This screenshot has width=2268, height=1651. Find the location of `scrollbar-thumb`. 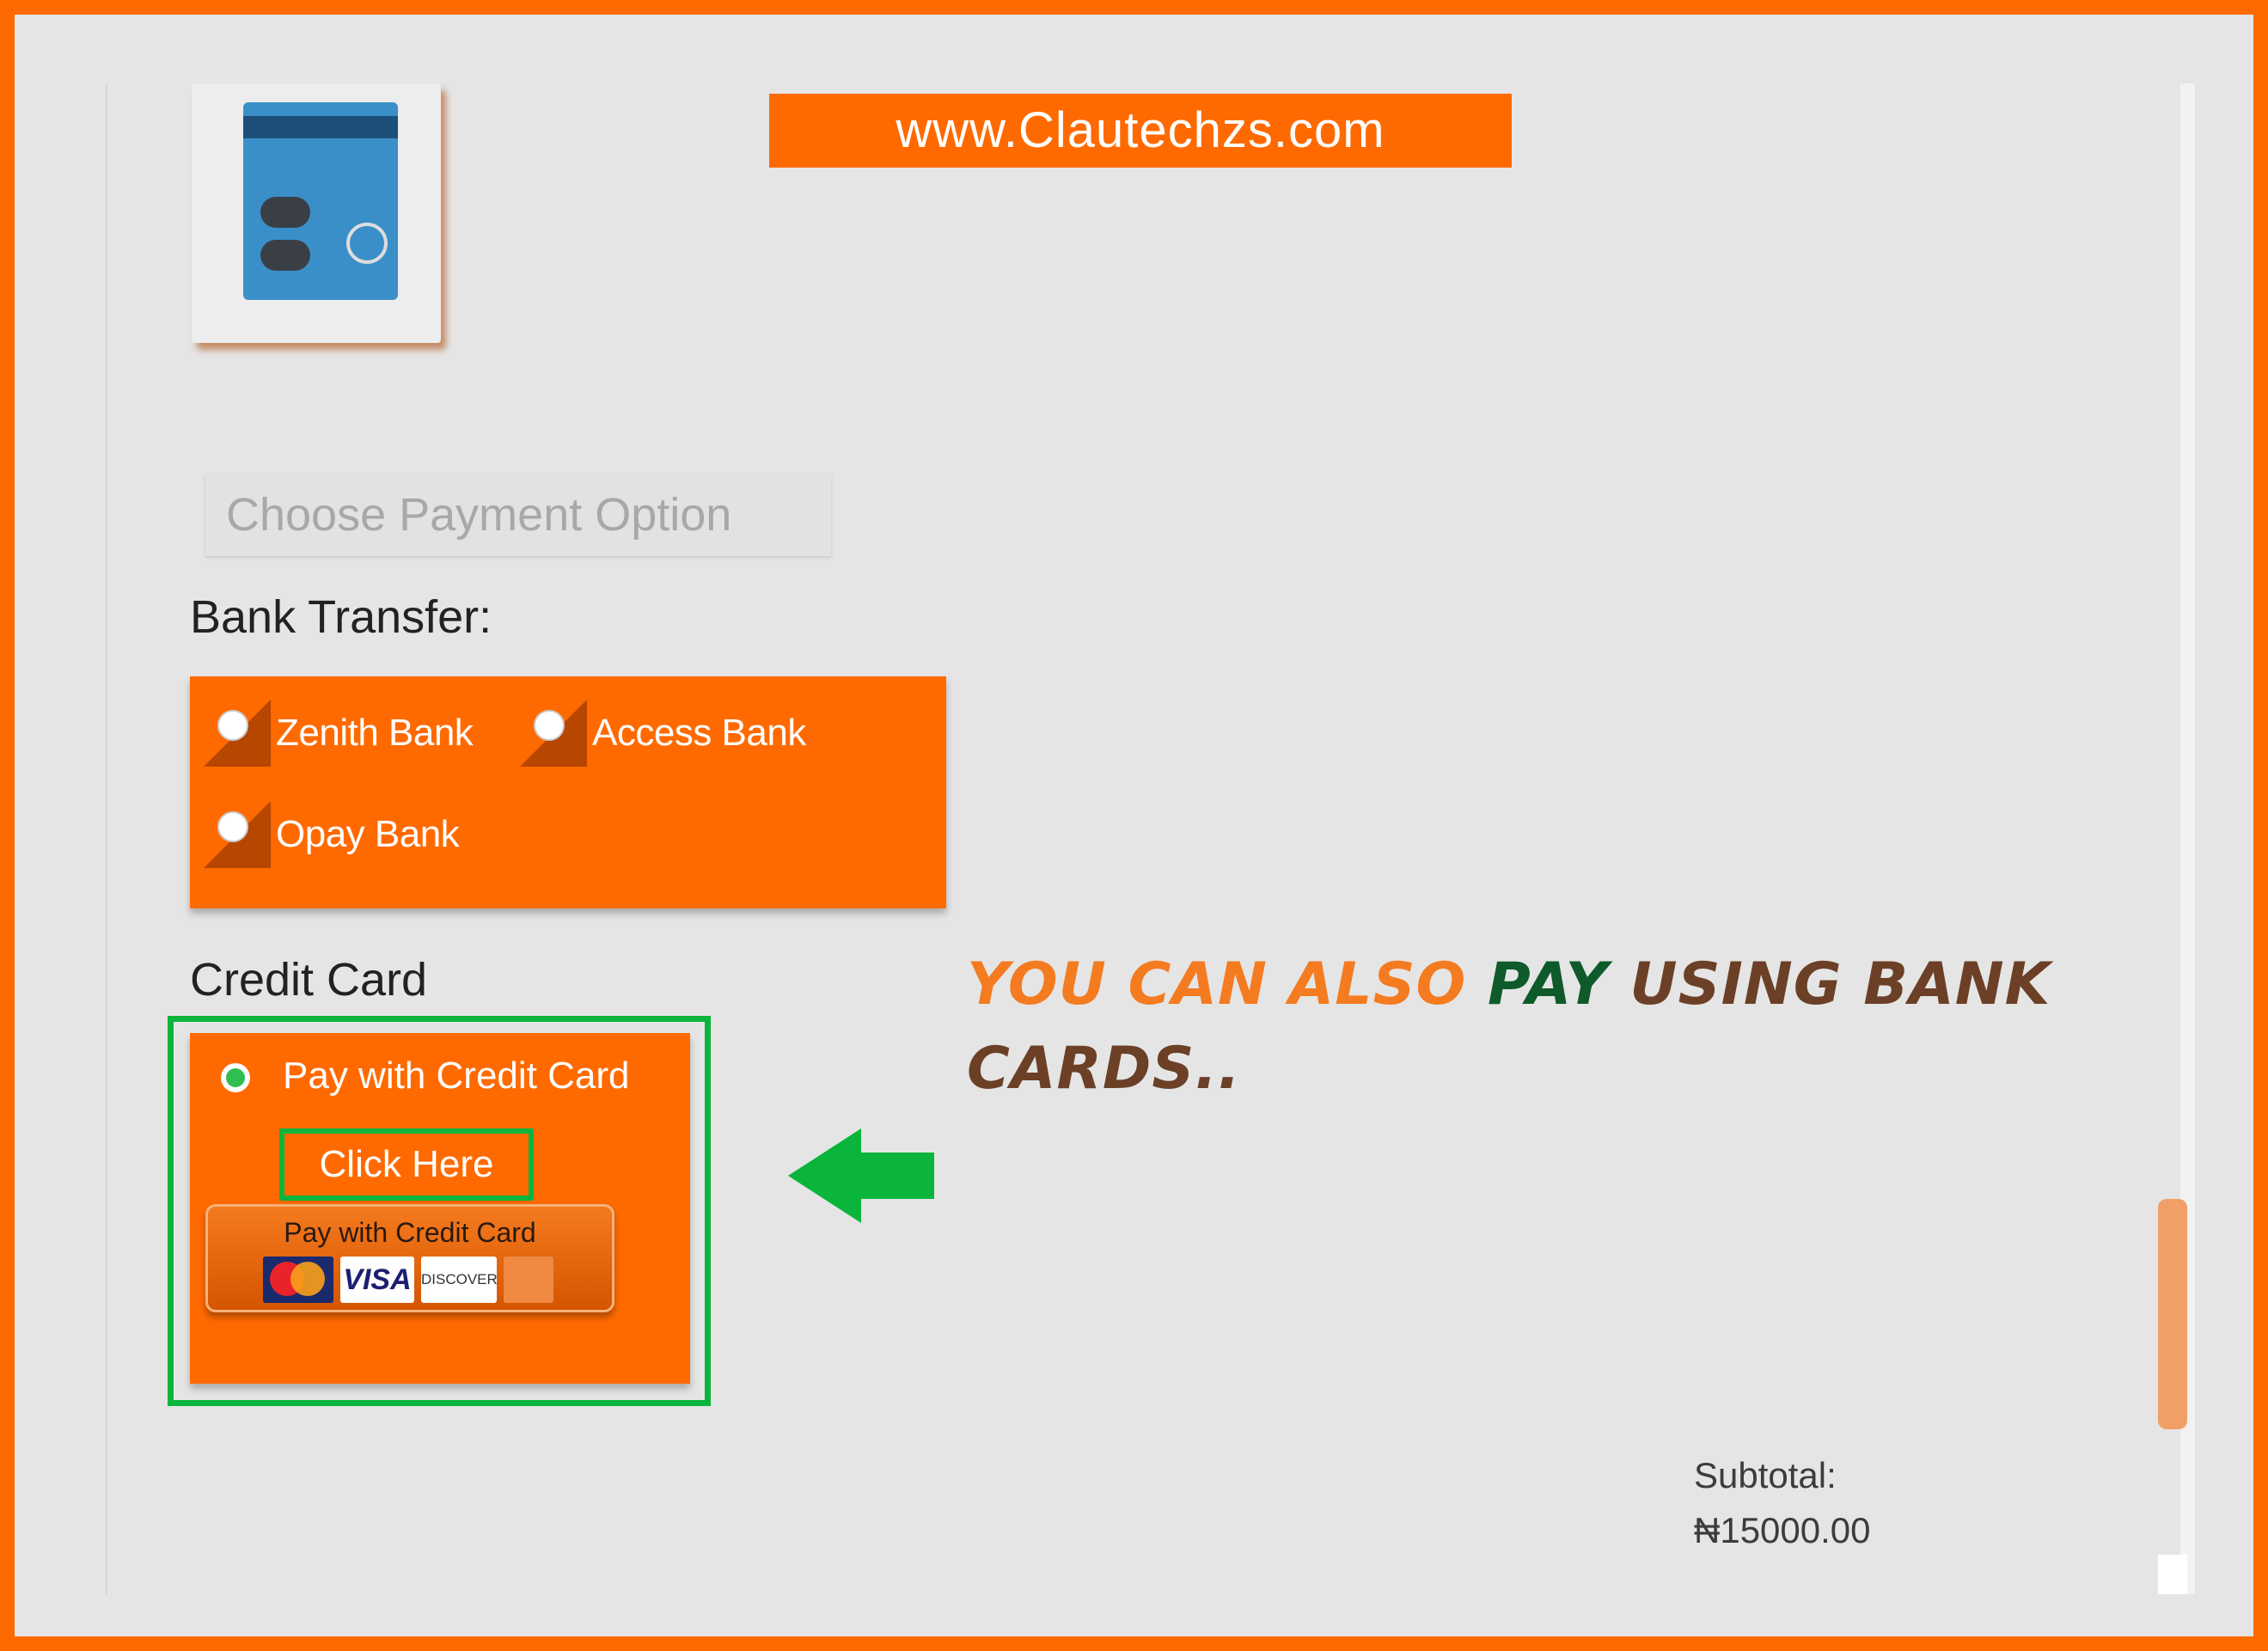

scrollbar-thumb is located at coordinates (2173, 1314).